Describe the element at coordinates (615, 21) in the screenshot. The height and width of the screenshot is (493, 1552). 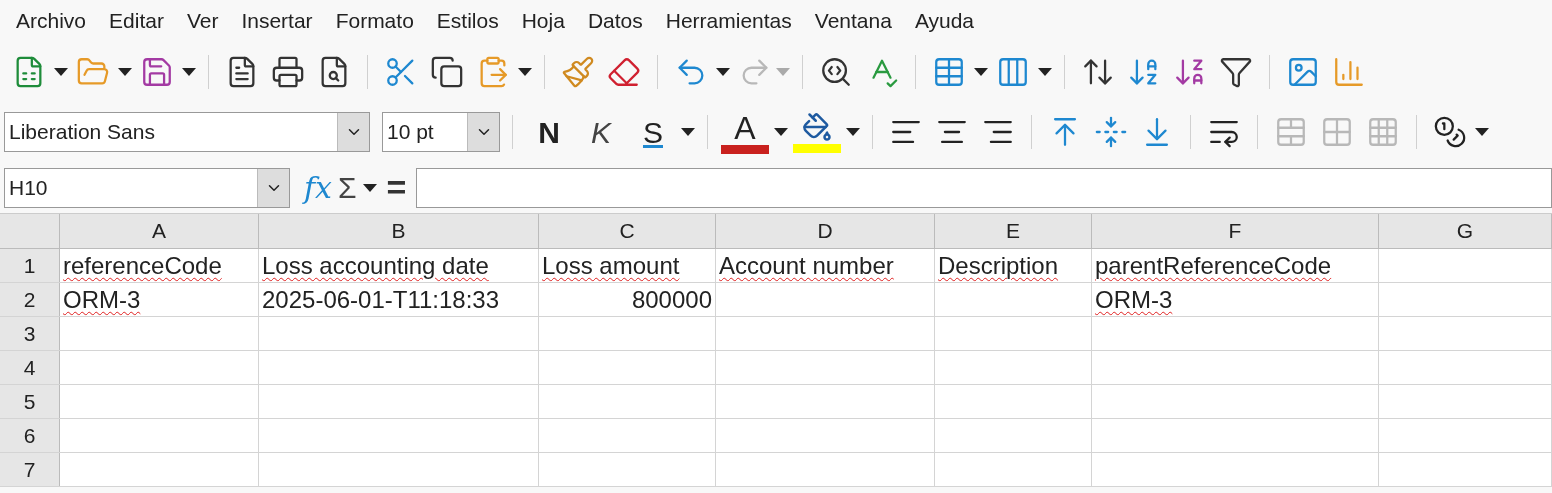
I see `menu-item: Datos` at that location.